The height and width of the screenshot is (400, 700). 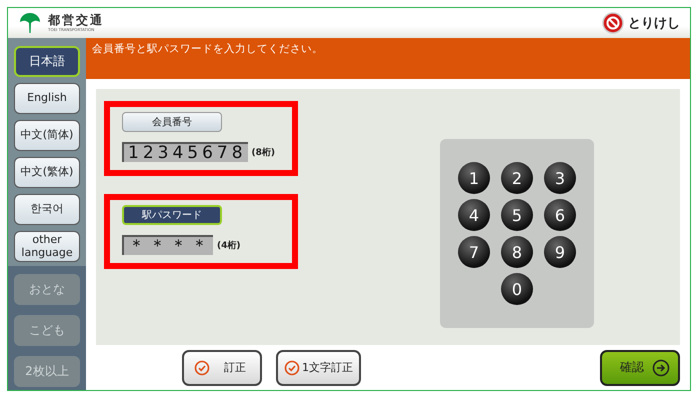 I want to click on cancel-button: とりけし, so click(x=641, y=23).